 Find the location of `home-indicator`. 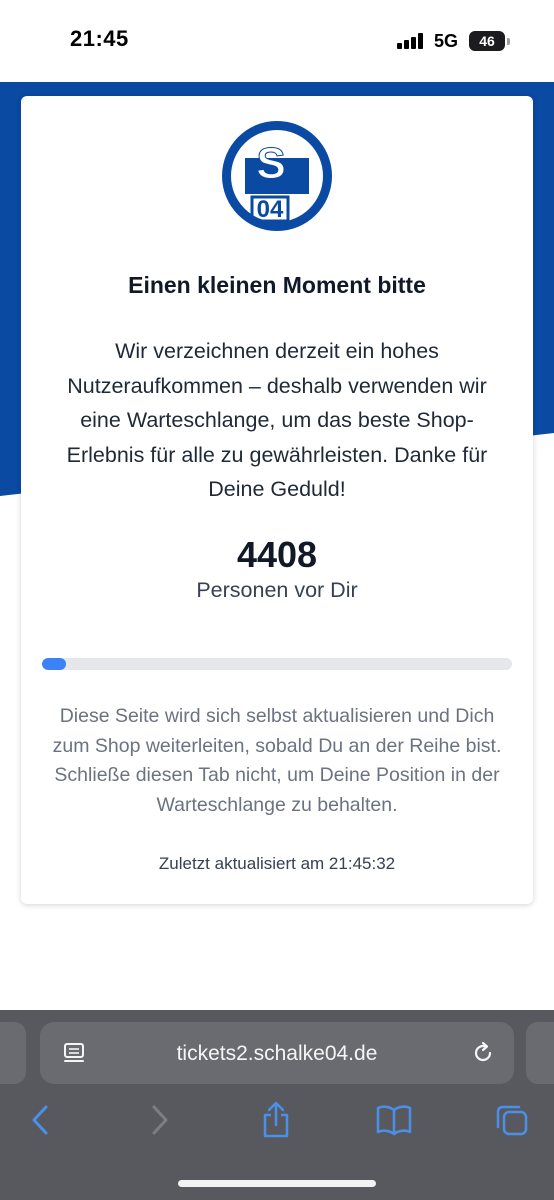

home-indicator is located at coordinates (277, 1183).